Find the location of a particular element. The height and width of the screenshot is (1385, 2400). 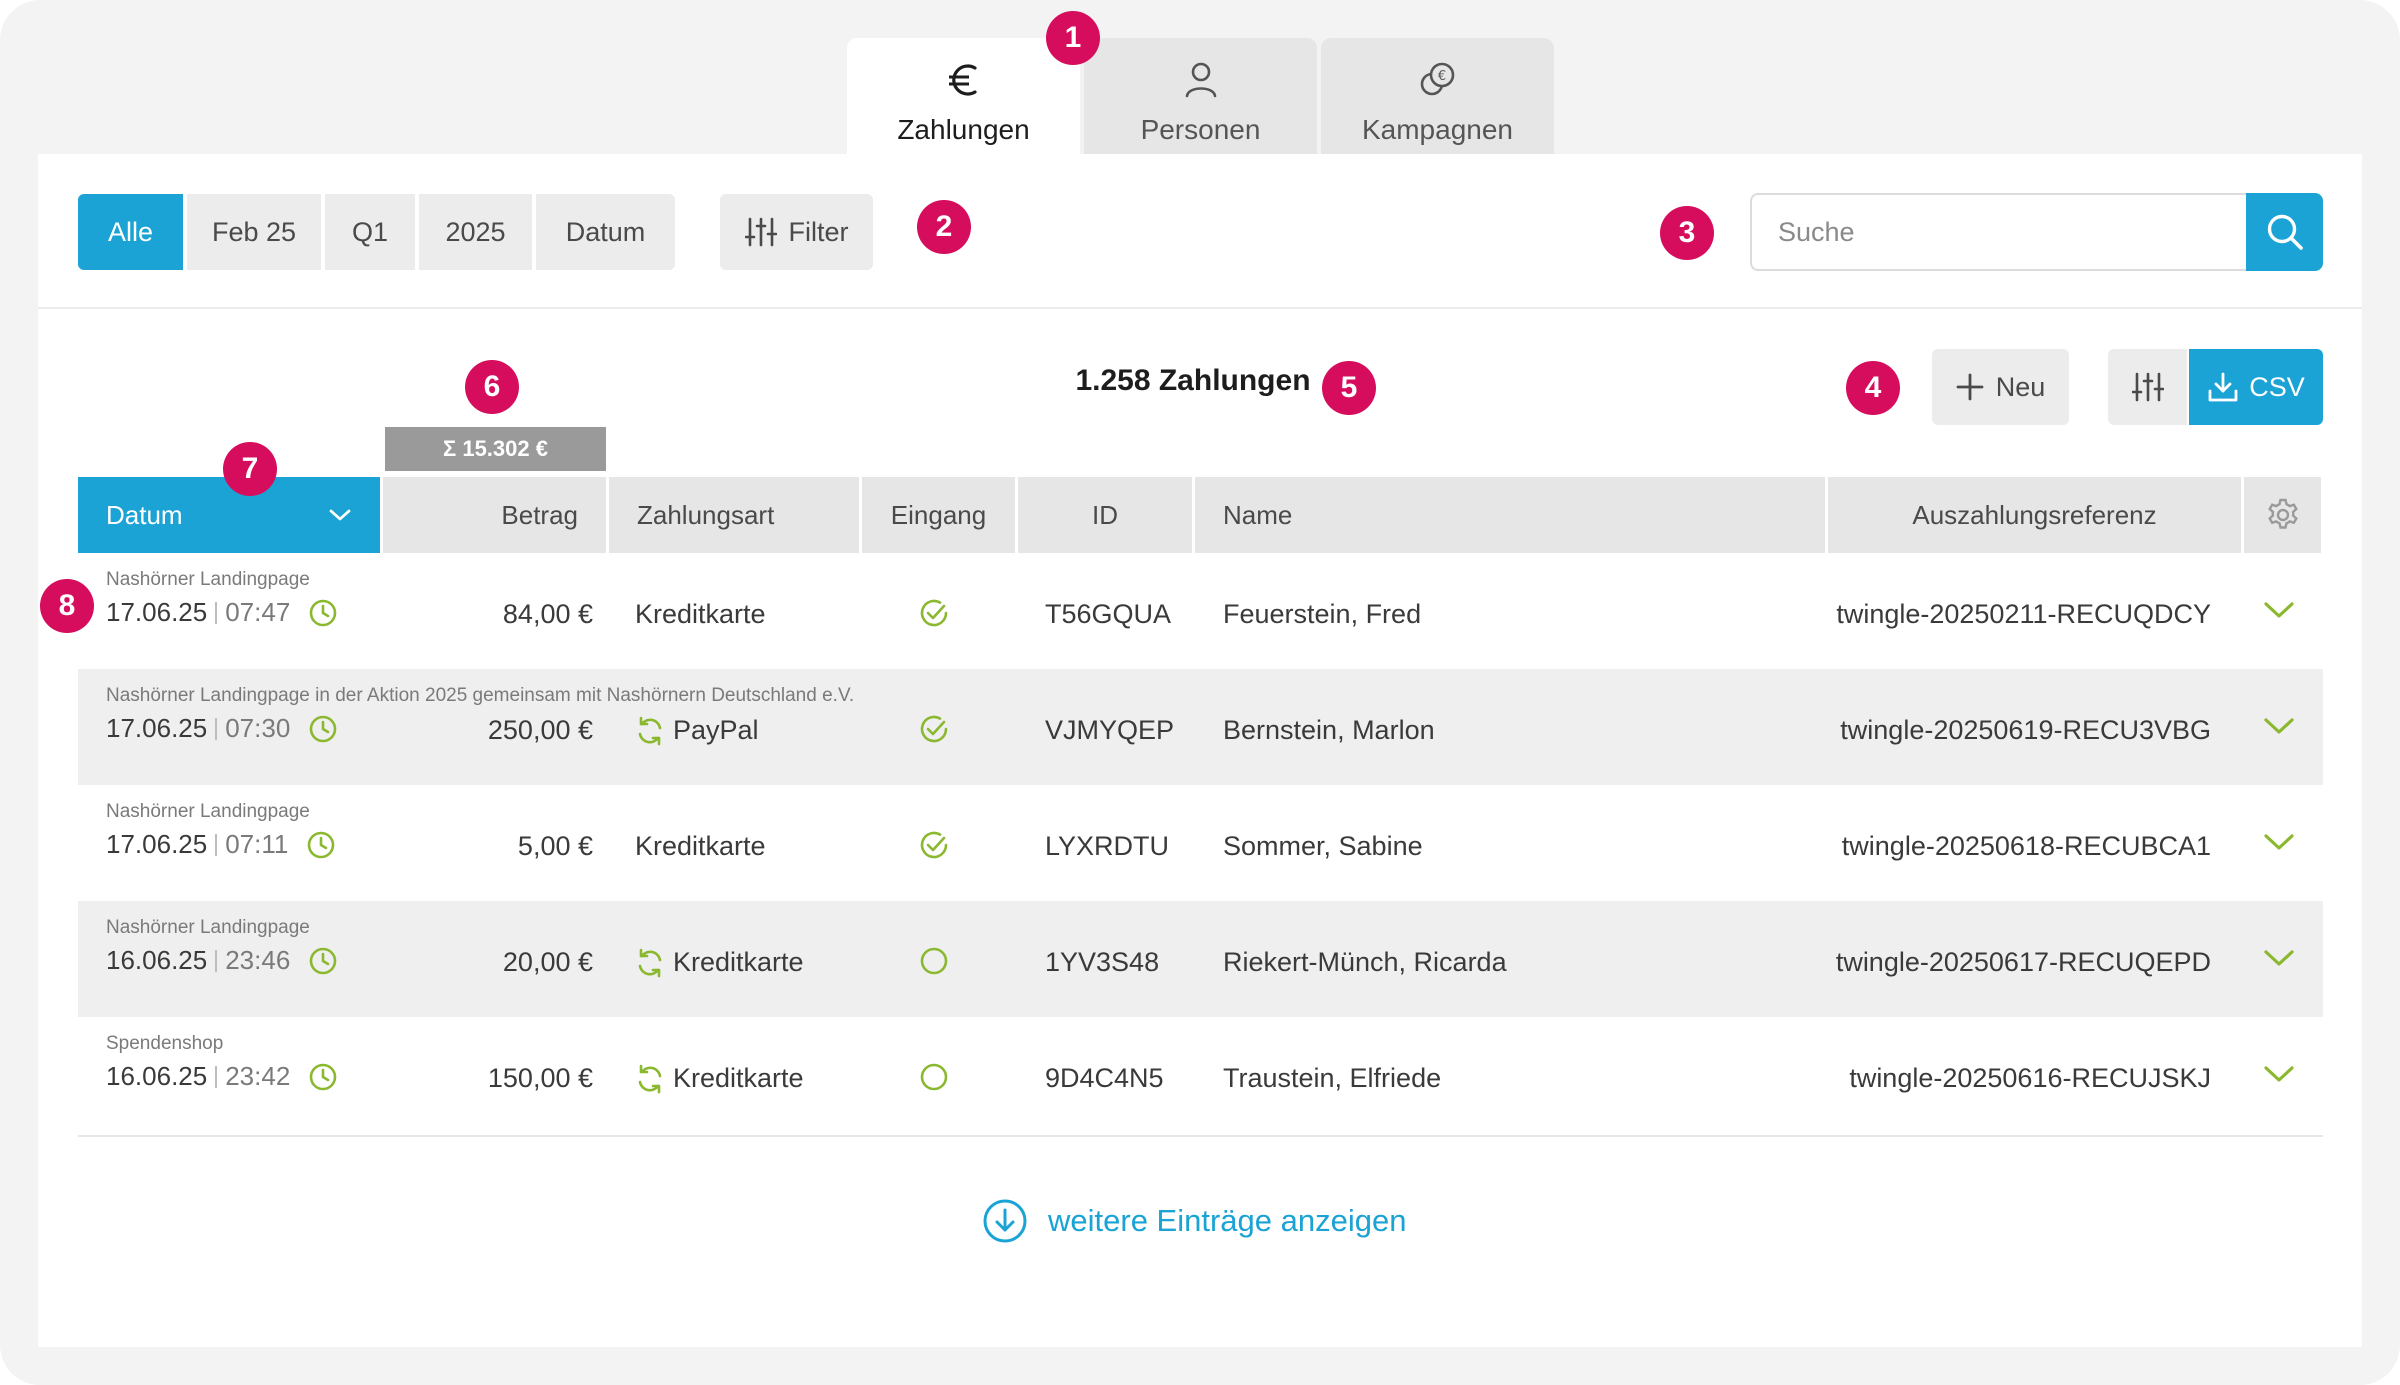

tab-label: Personen is located at coordinates (1200, 129).